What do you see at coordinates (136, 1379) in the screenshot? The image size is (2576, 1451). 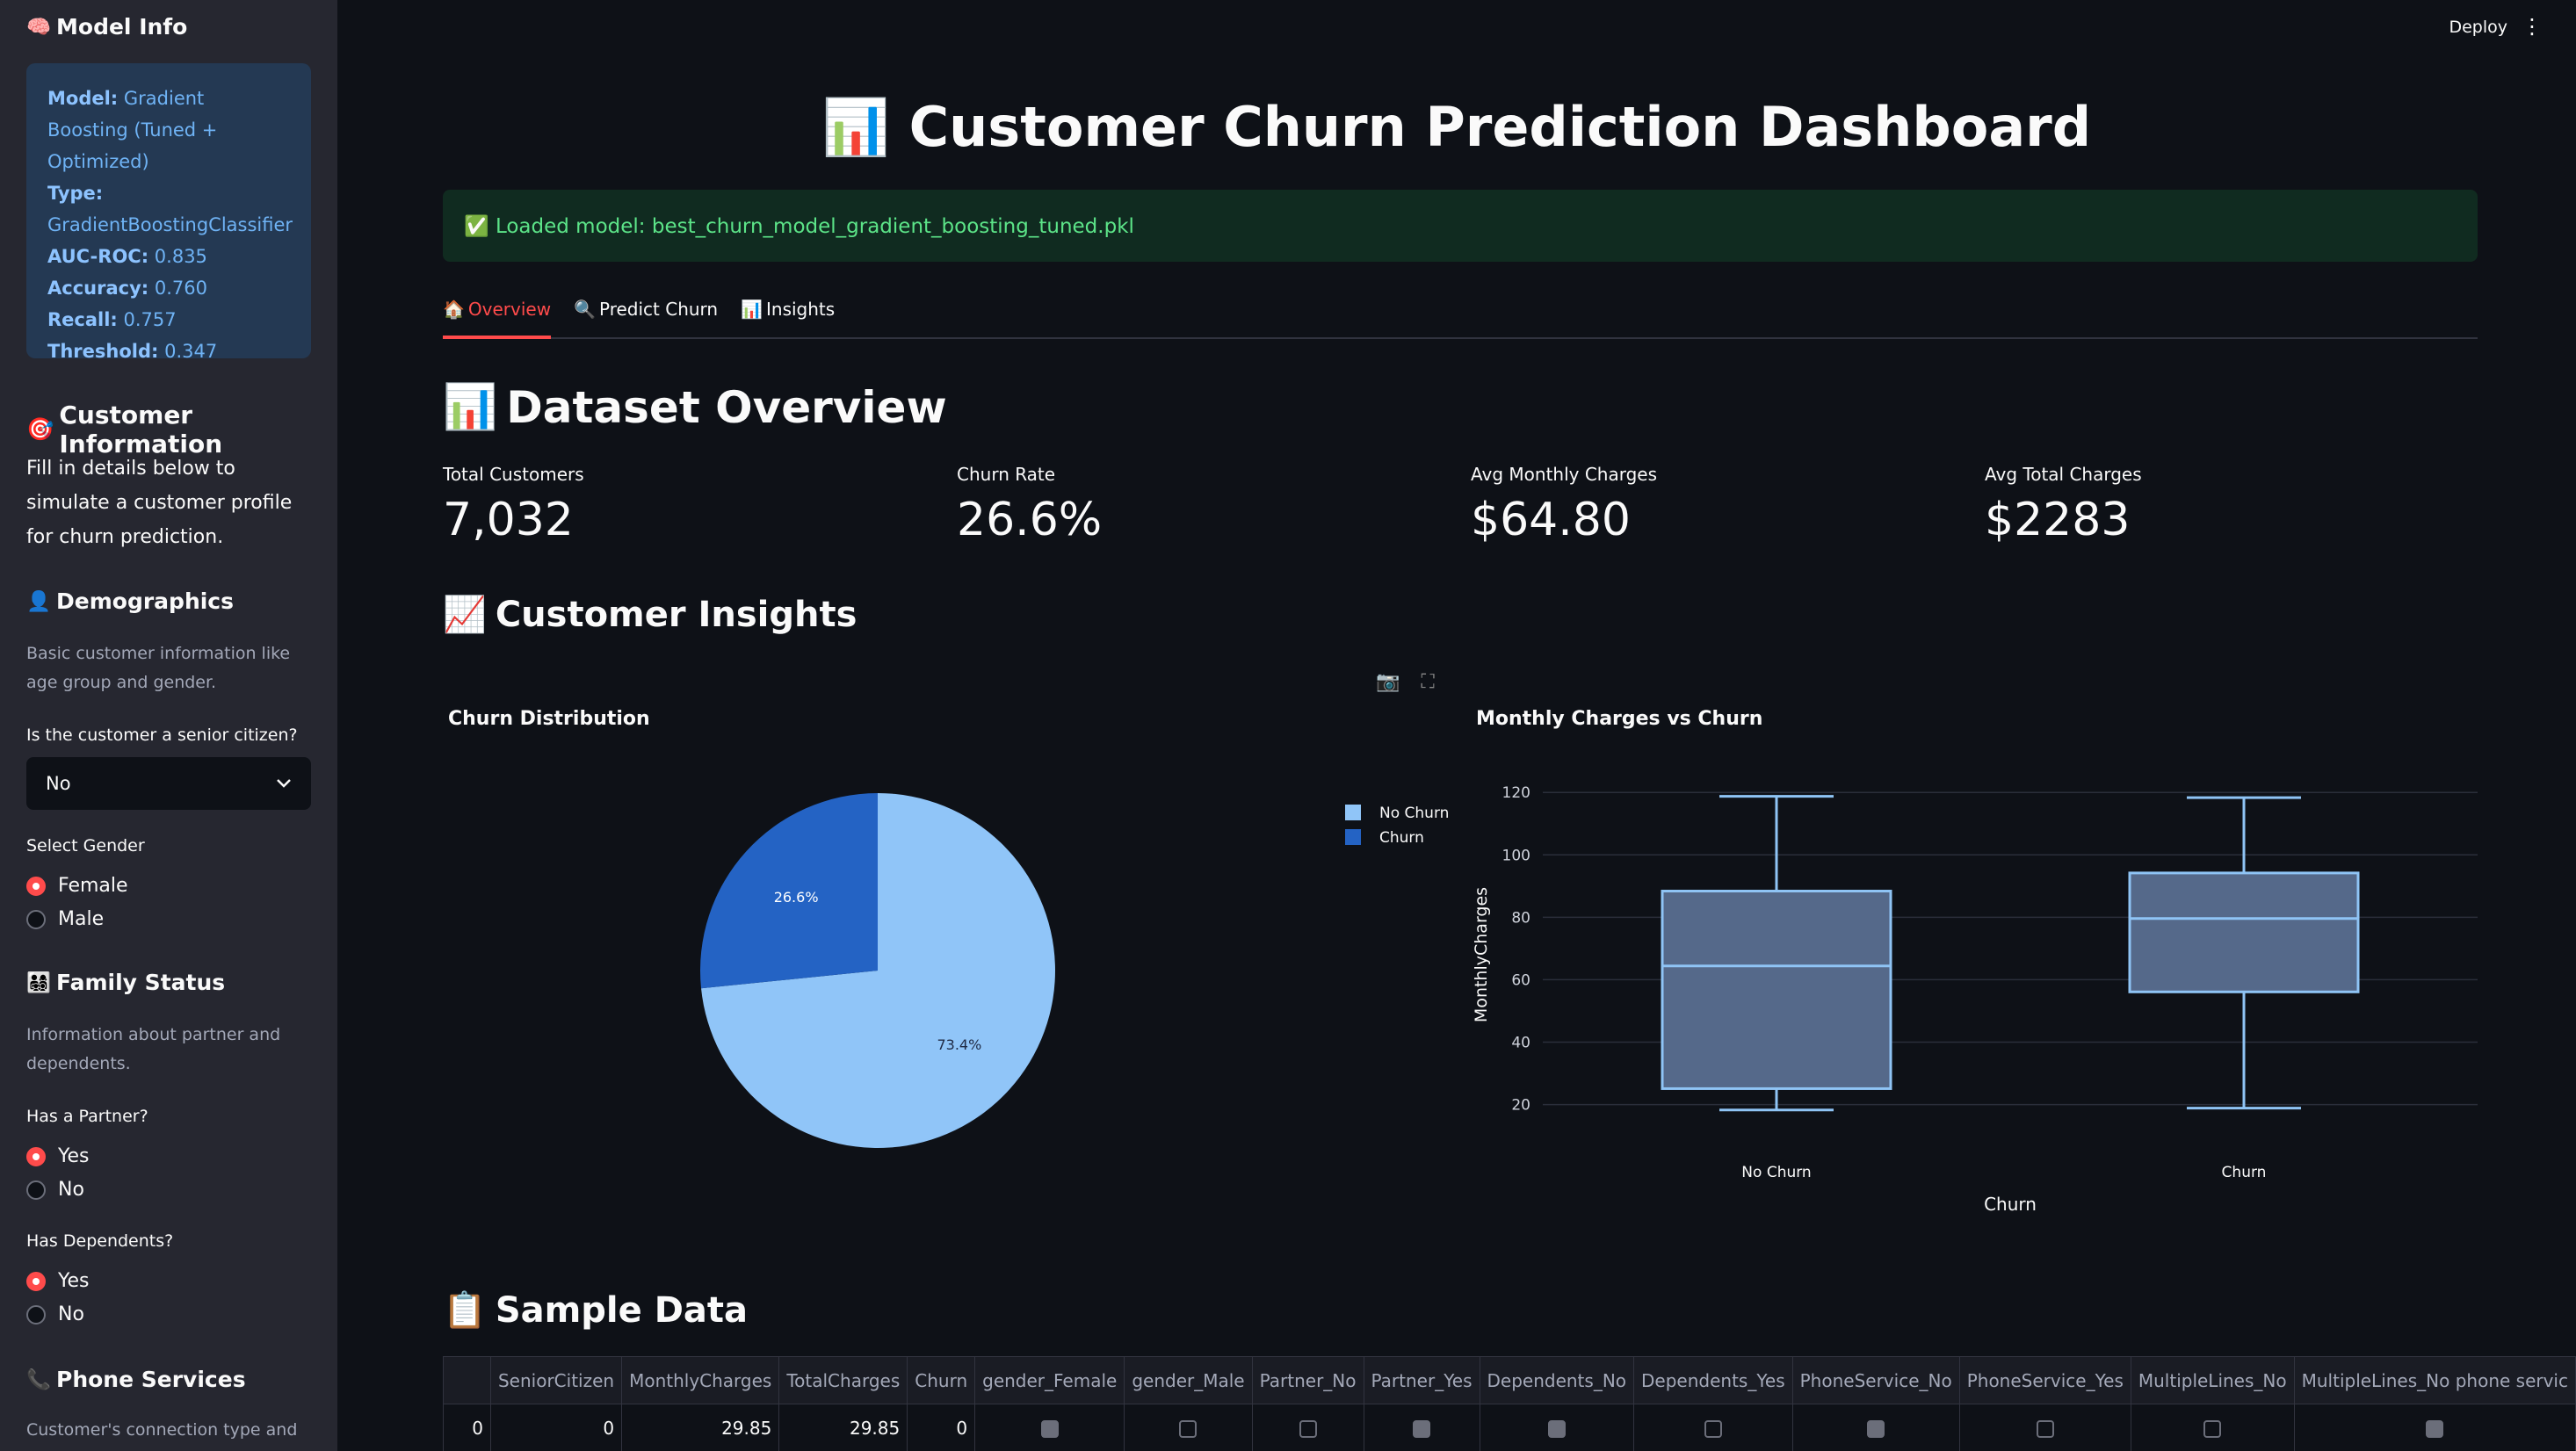 I see `phone-services-heading: 📞 Phone Services` at bounding box center [136, 1379].